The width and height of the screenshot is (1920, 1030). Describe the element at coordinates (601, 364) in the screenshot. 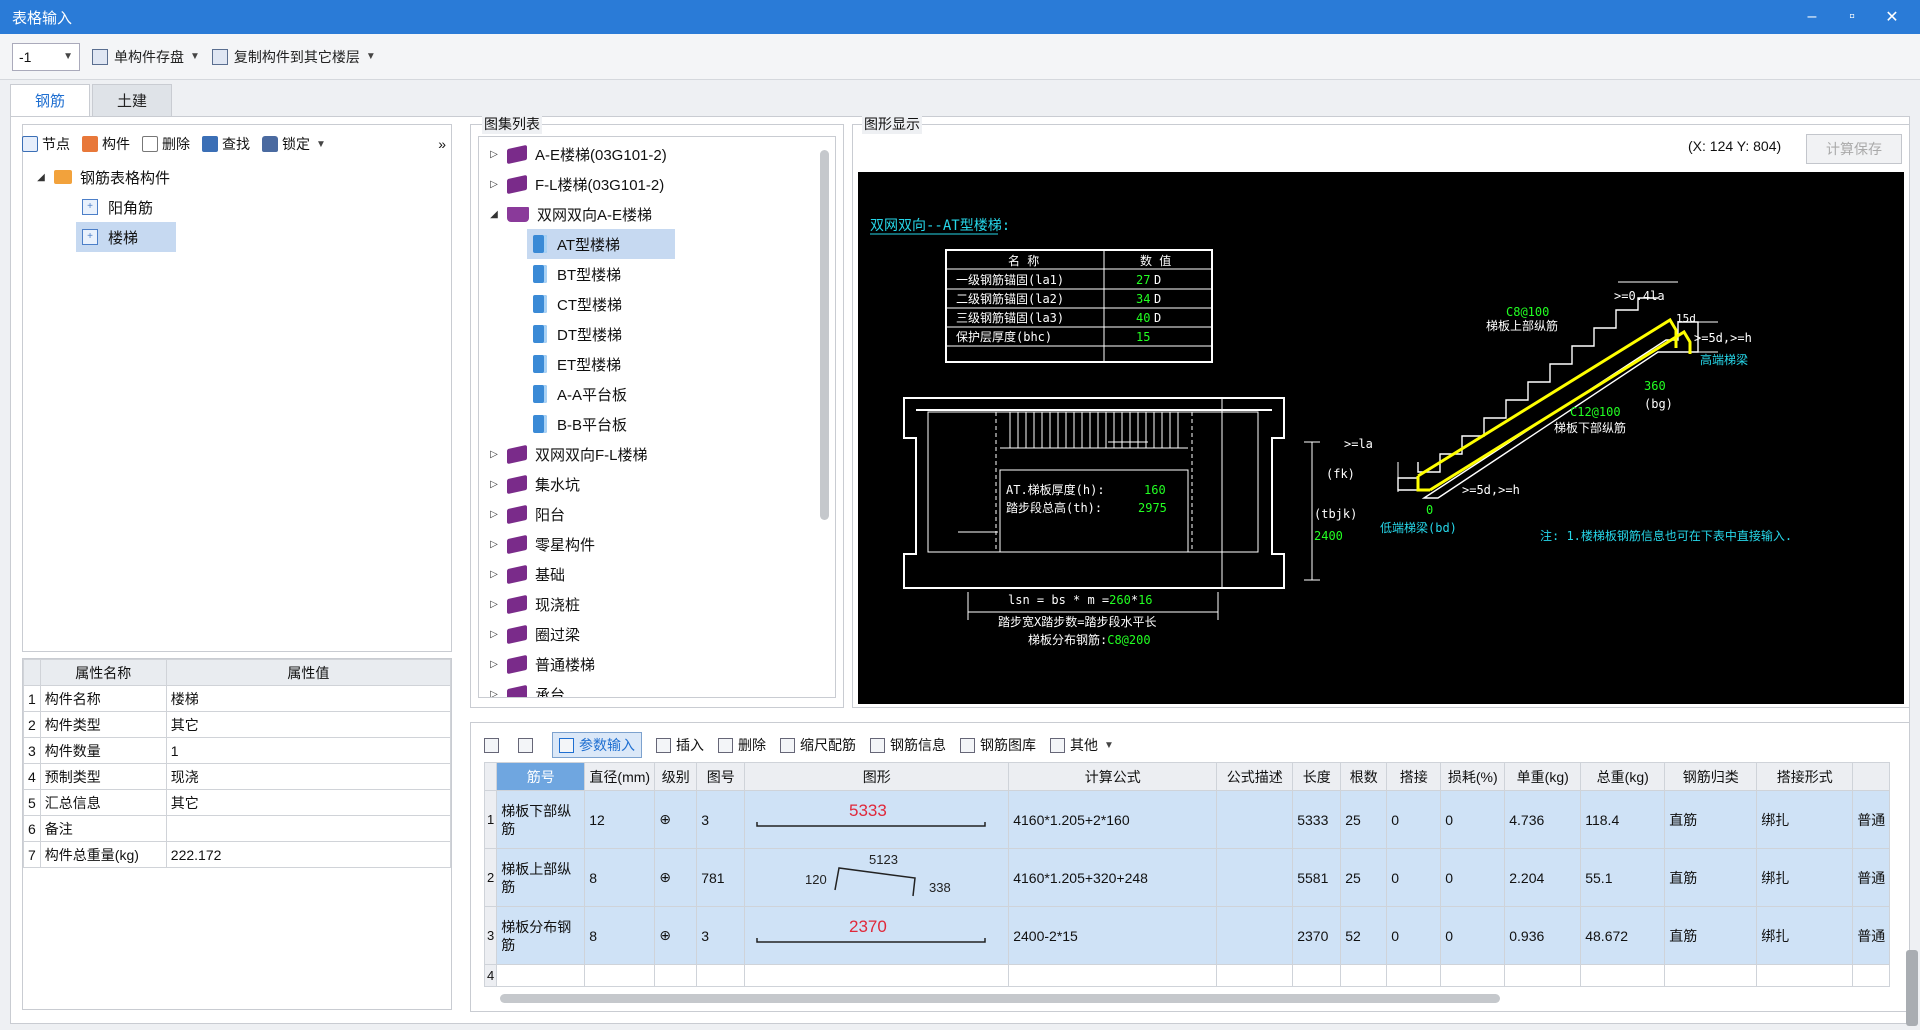

I see `atlas-item: ET型楼梯` at that location.